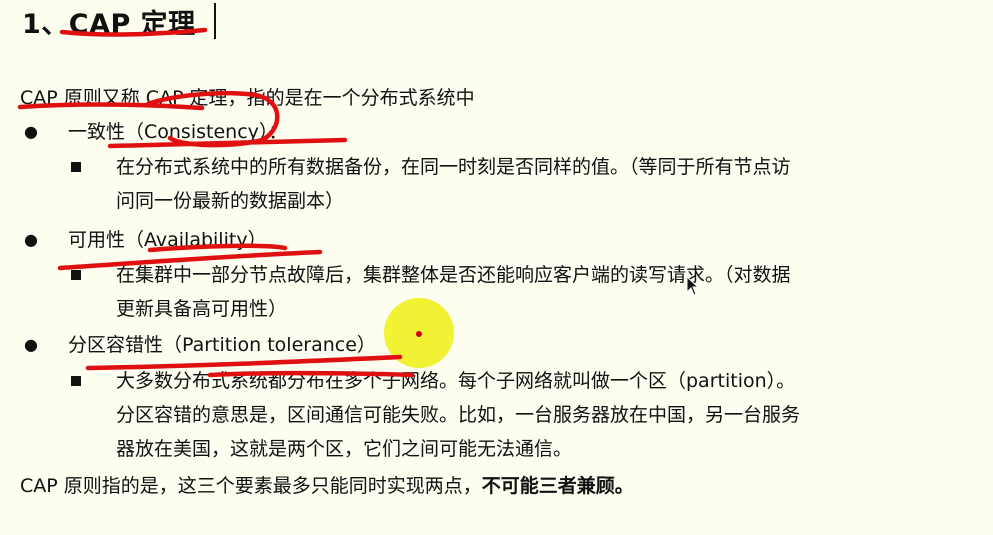  What do you see at coordinates (247, 98) in the screenshot?
I see `intro-text: CAP 原则又称 CAP 定理，指的是在一个分布式系统中` at bounding box center [247, 98].